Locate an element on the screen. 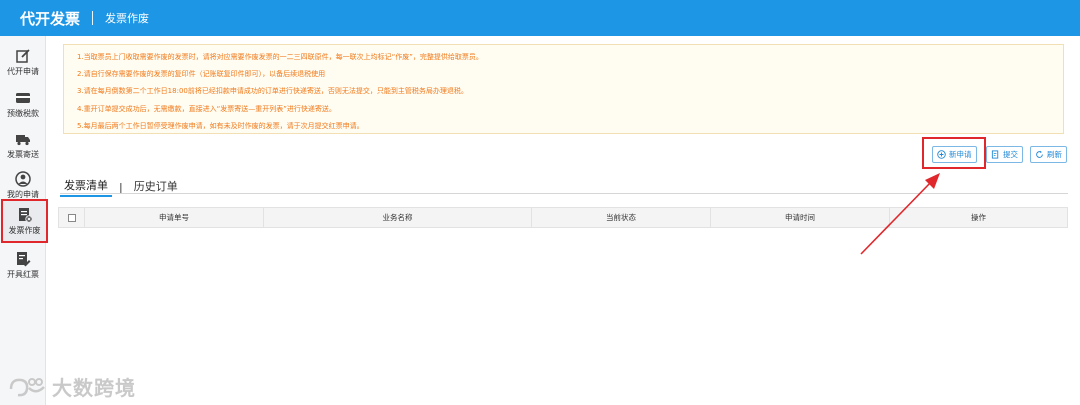 The image size is (1080, 405). submit-button: 提交 is located at coordinates (1004, 154).